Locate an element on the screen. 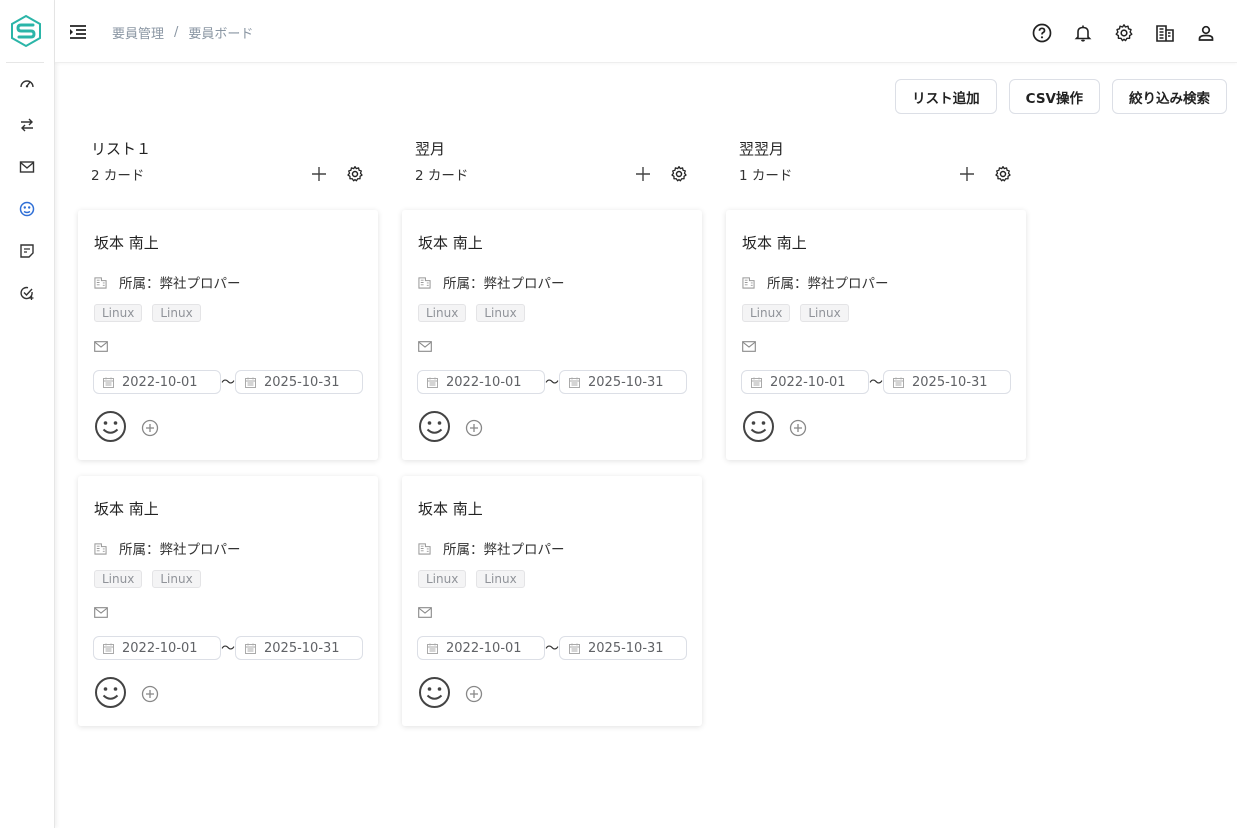  sidebar-item-tasks is located at coordinates (27, 293).